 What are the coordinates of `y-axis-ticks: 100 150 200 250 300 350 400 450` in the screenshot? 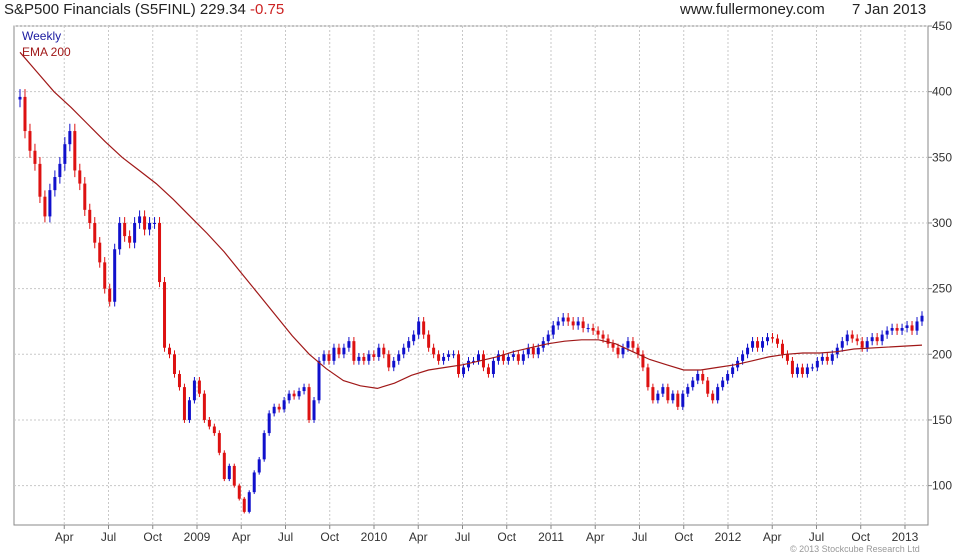 It's located at (940, 256).